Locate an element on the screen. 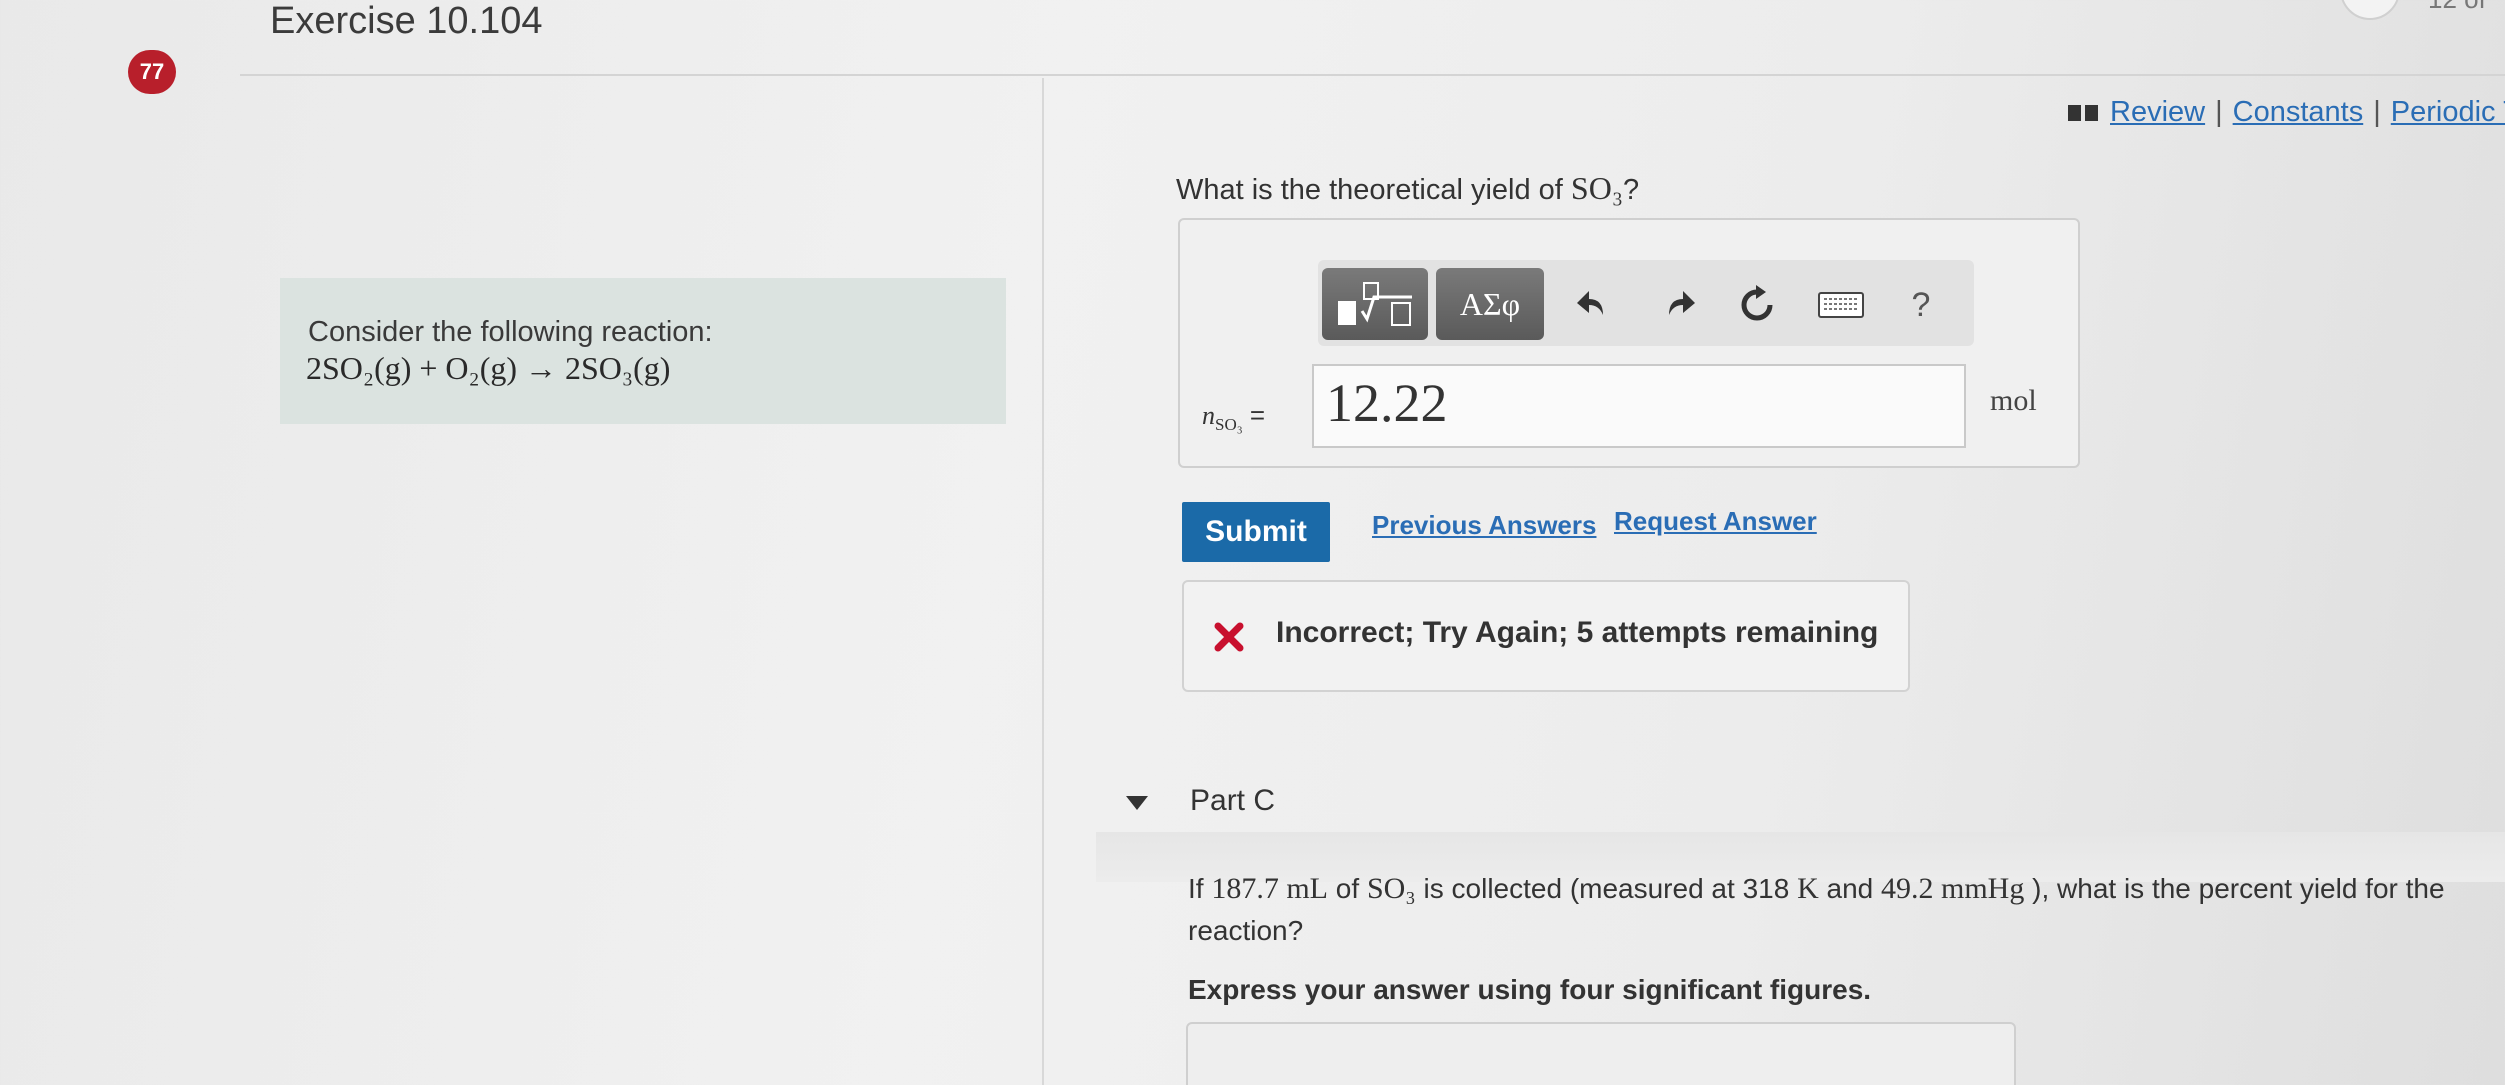 This screenshot has width=2505, height=1085. request-answer-link: Request Answer is located at coordinates (1715, 521).